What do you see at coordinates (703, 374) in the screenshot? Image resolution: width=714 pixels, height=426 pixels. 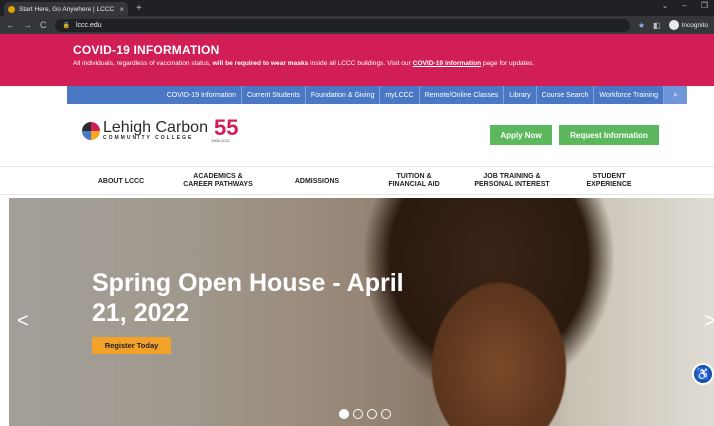 I see `accessibility-icon: ♿` at bounding box center [703, 374].